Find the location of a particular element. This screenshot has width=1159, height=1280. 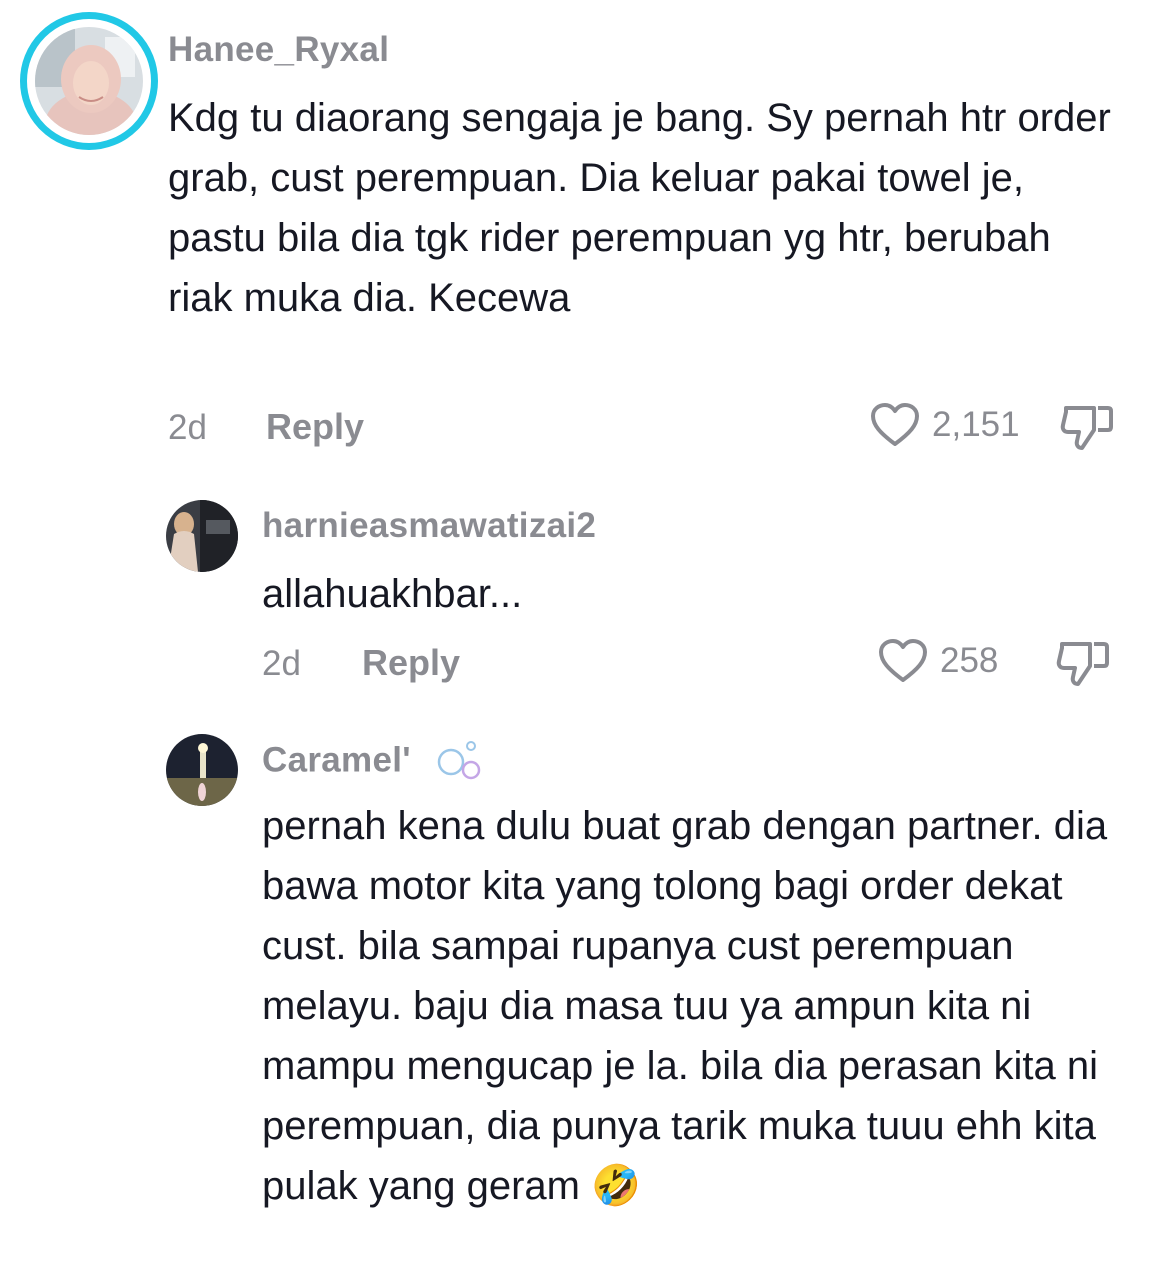

username: Hanee_Ryxal is located at coordinates (278, 50).